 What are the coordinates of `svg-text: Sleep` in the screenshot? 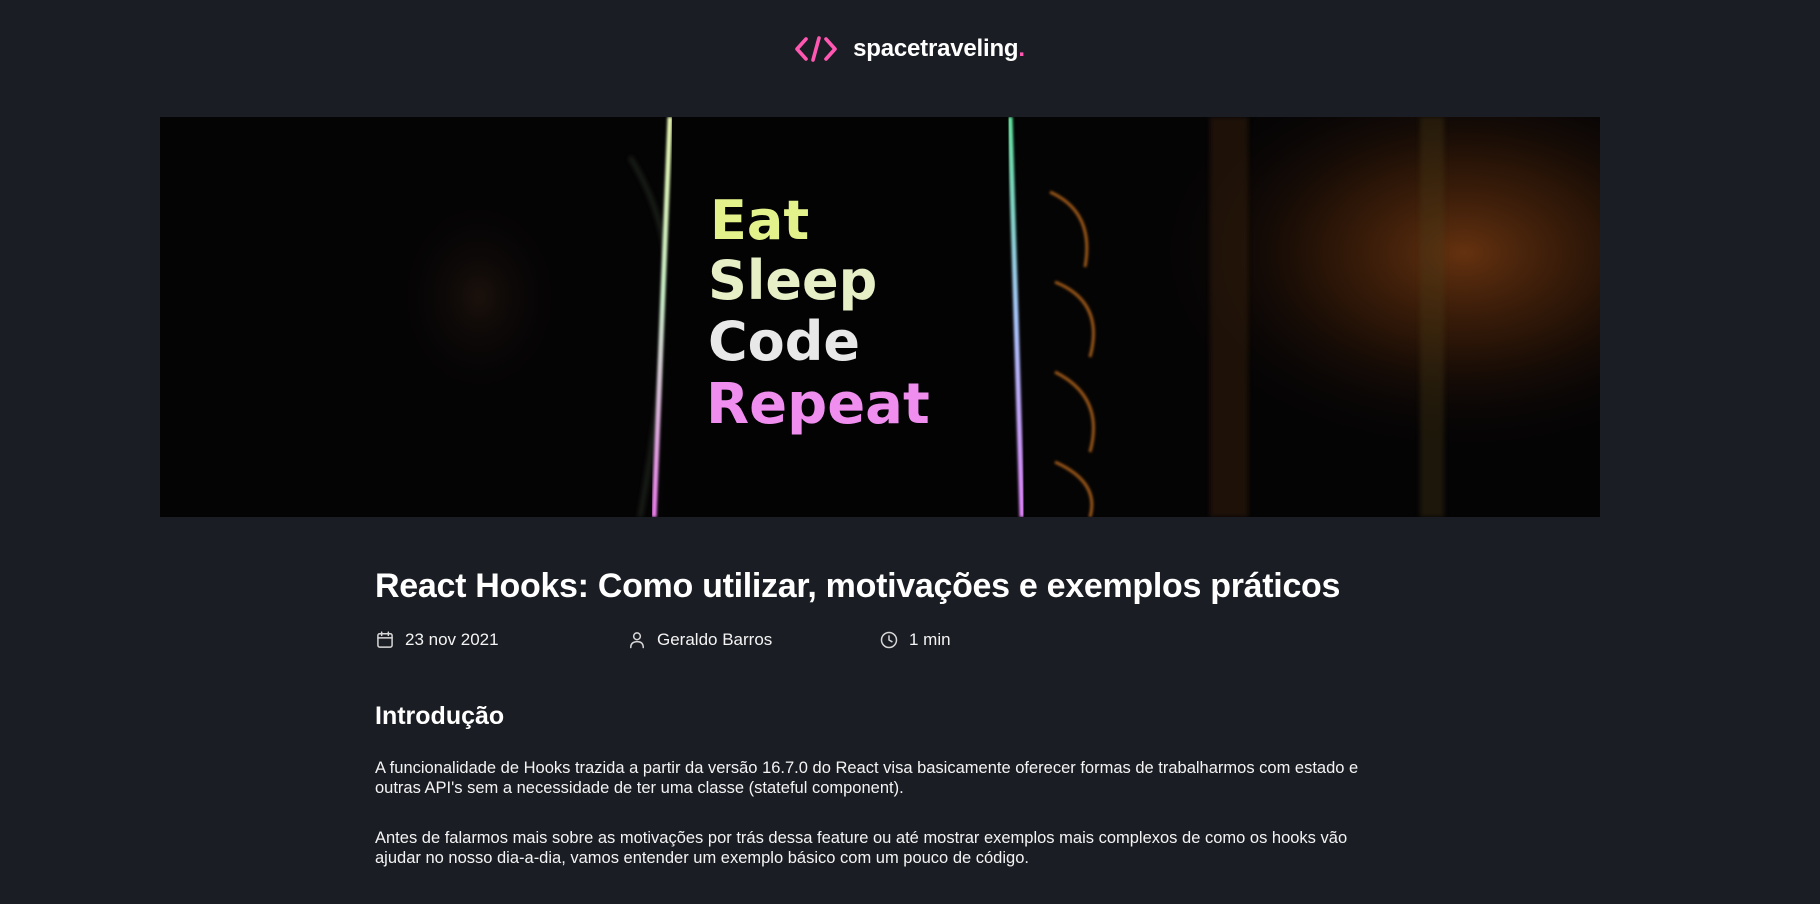 It's located at (792, 280).